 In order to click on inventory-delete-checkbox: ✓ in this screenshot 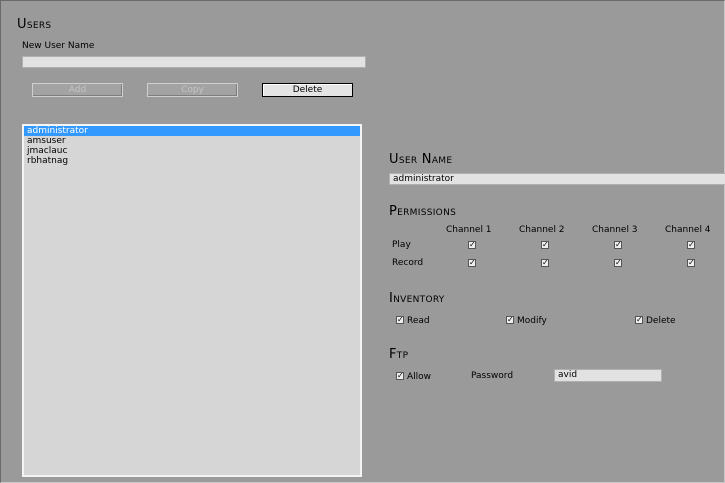, I will do `click(639, 320)`.